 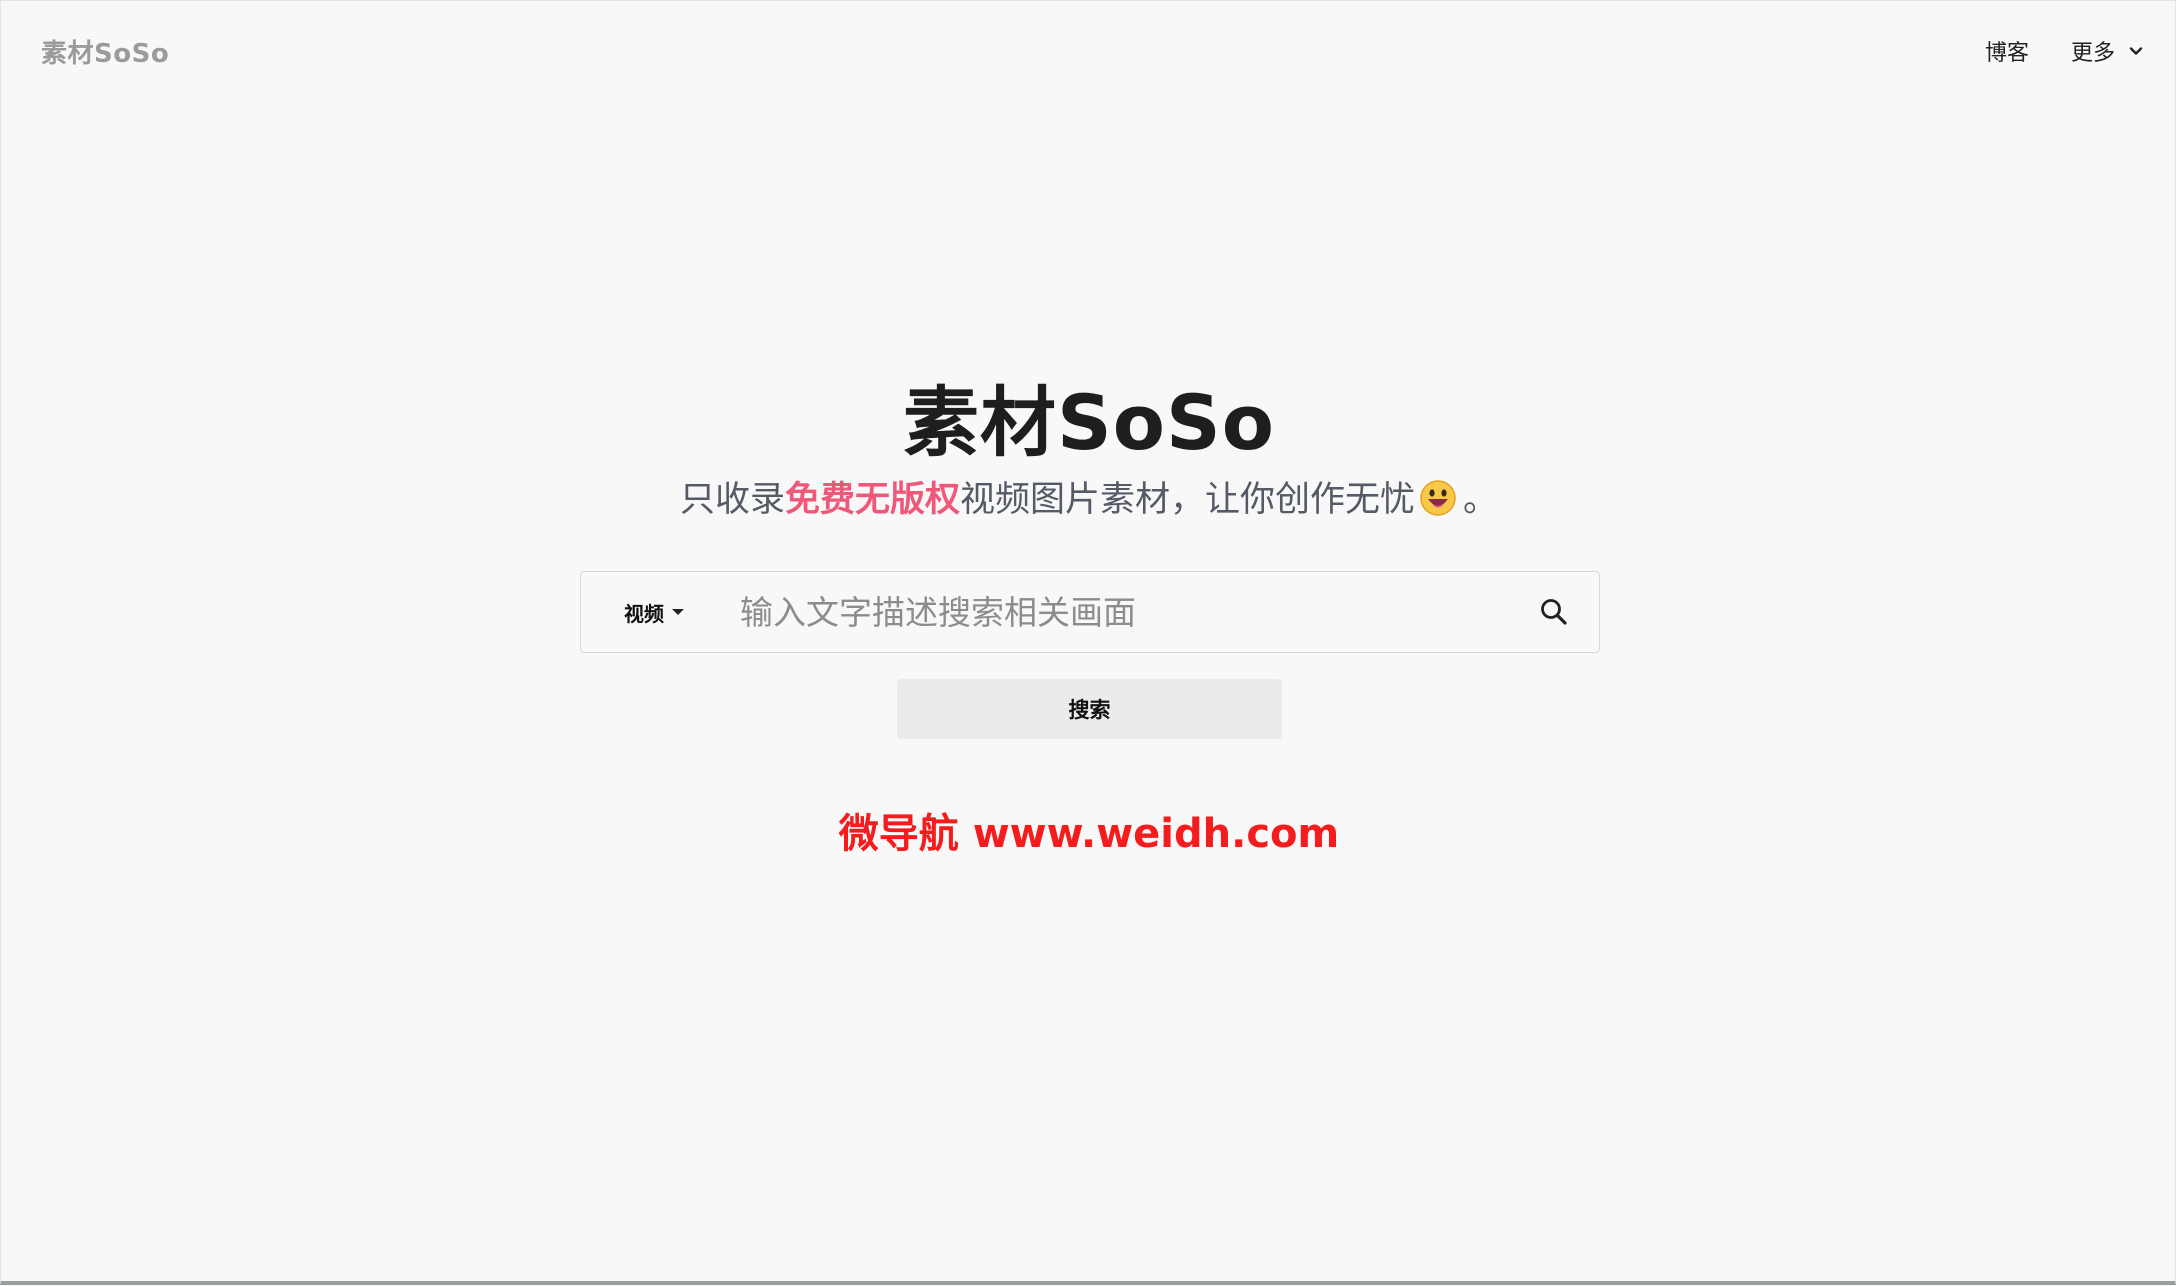 What do you see at coordinates (872, 500) in the screenshot?
I see `subtitle-highlight: 免费无版权` at bounding box center [872, 500].